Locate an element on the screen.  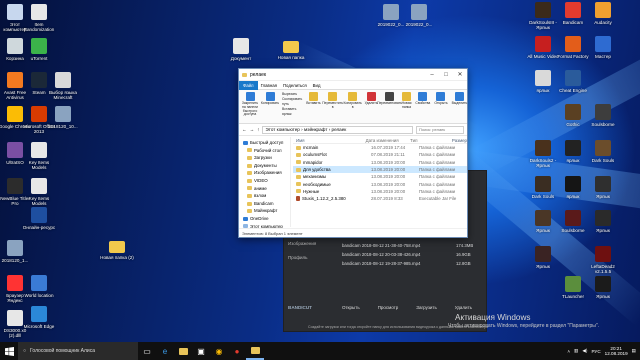
edge-taskbar-icon: e is located at coordinates (165, 351).